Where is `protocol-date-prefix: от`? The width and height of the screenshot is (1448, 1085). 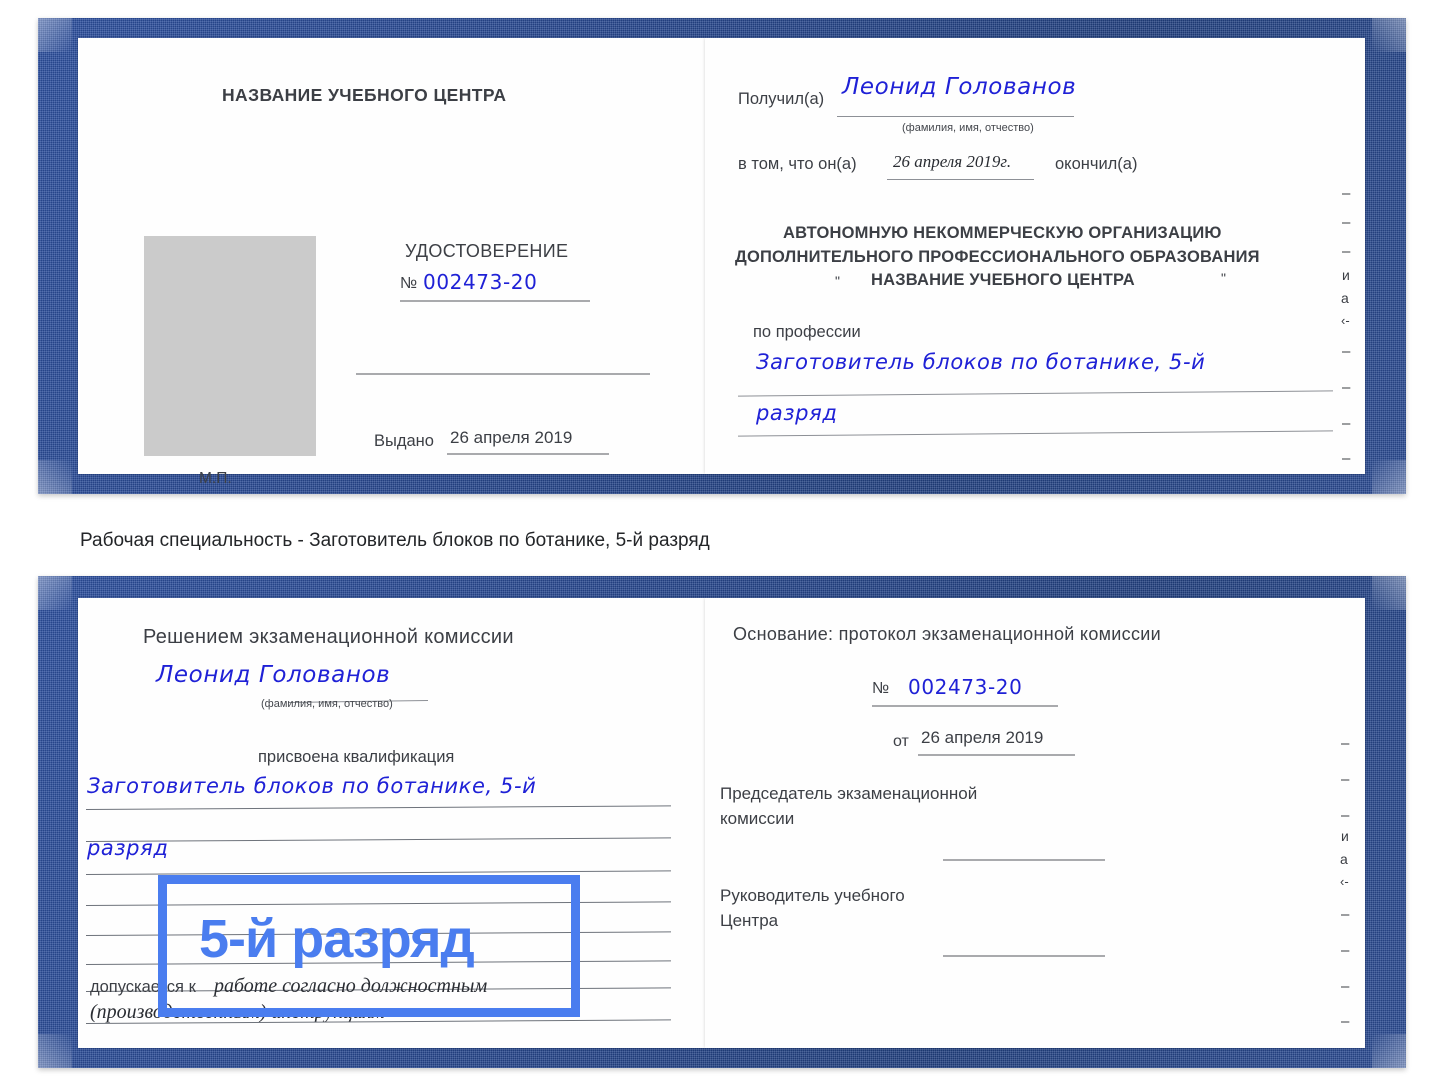 protocol-date-prefix: от is located at coordinates (901, 741).